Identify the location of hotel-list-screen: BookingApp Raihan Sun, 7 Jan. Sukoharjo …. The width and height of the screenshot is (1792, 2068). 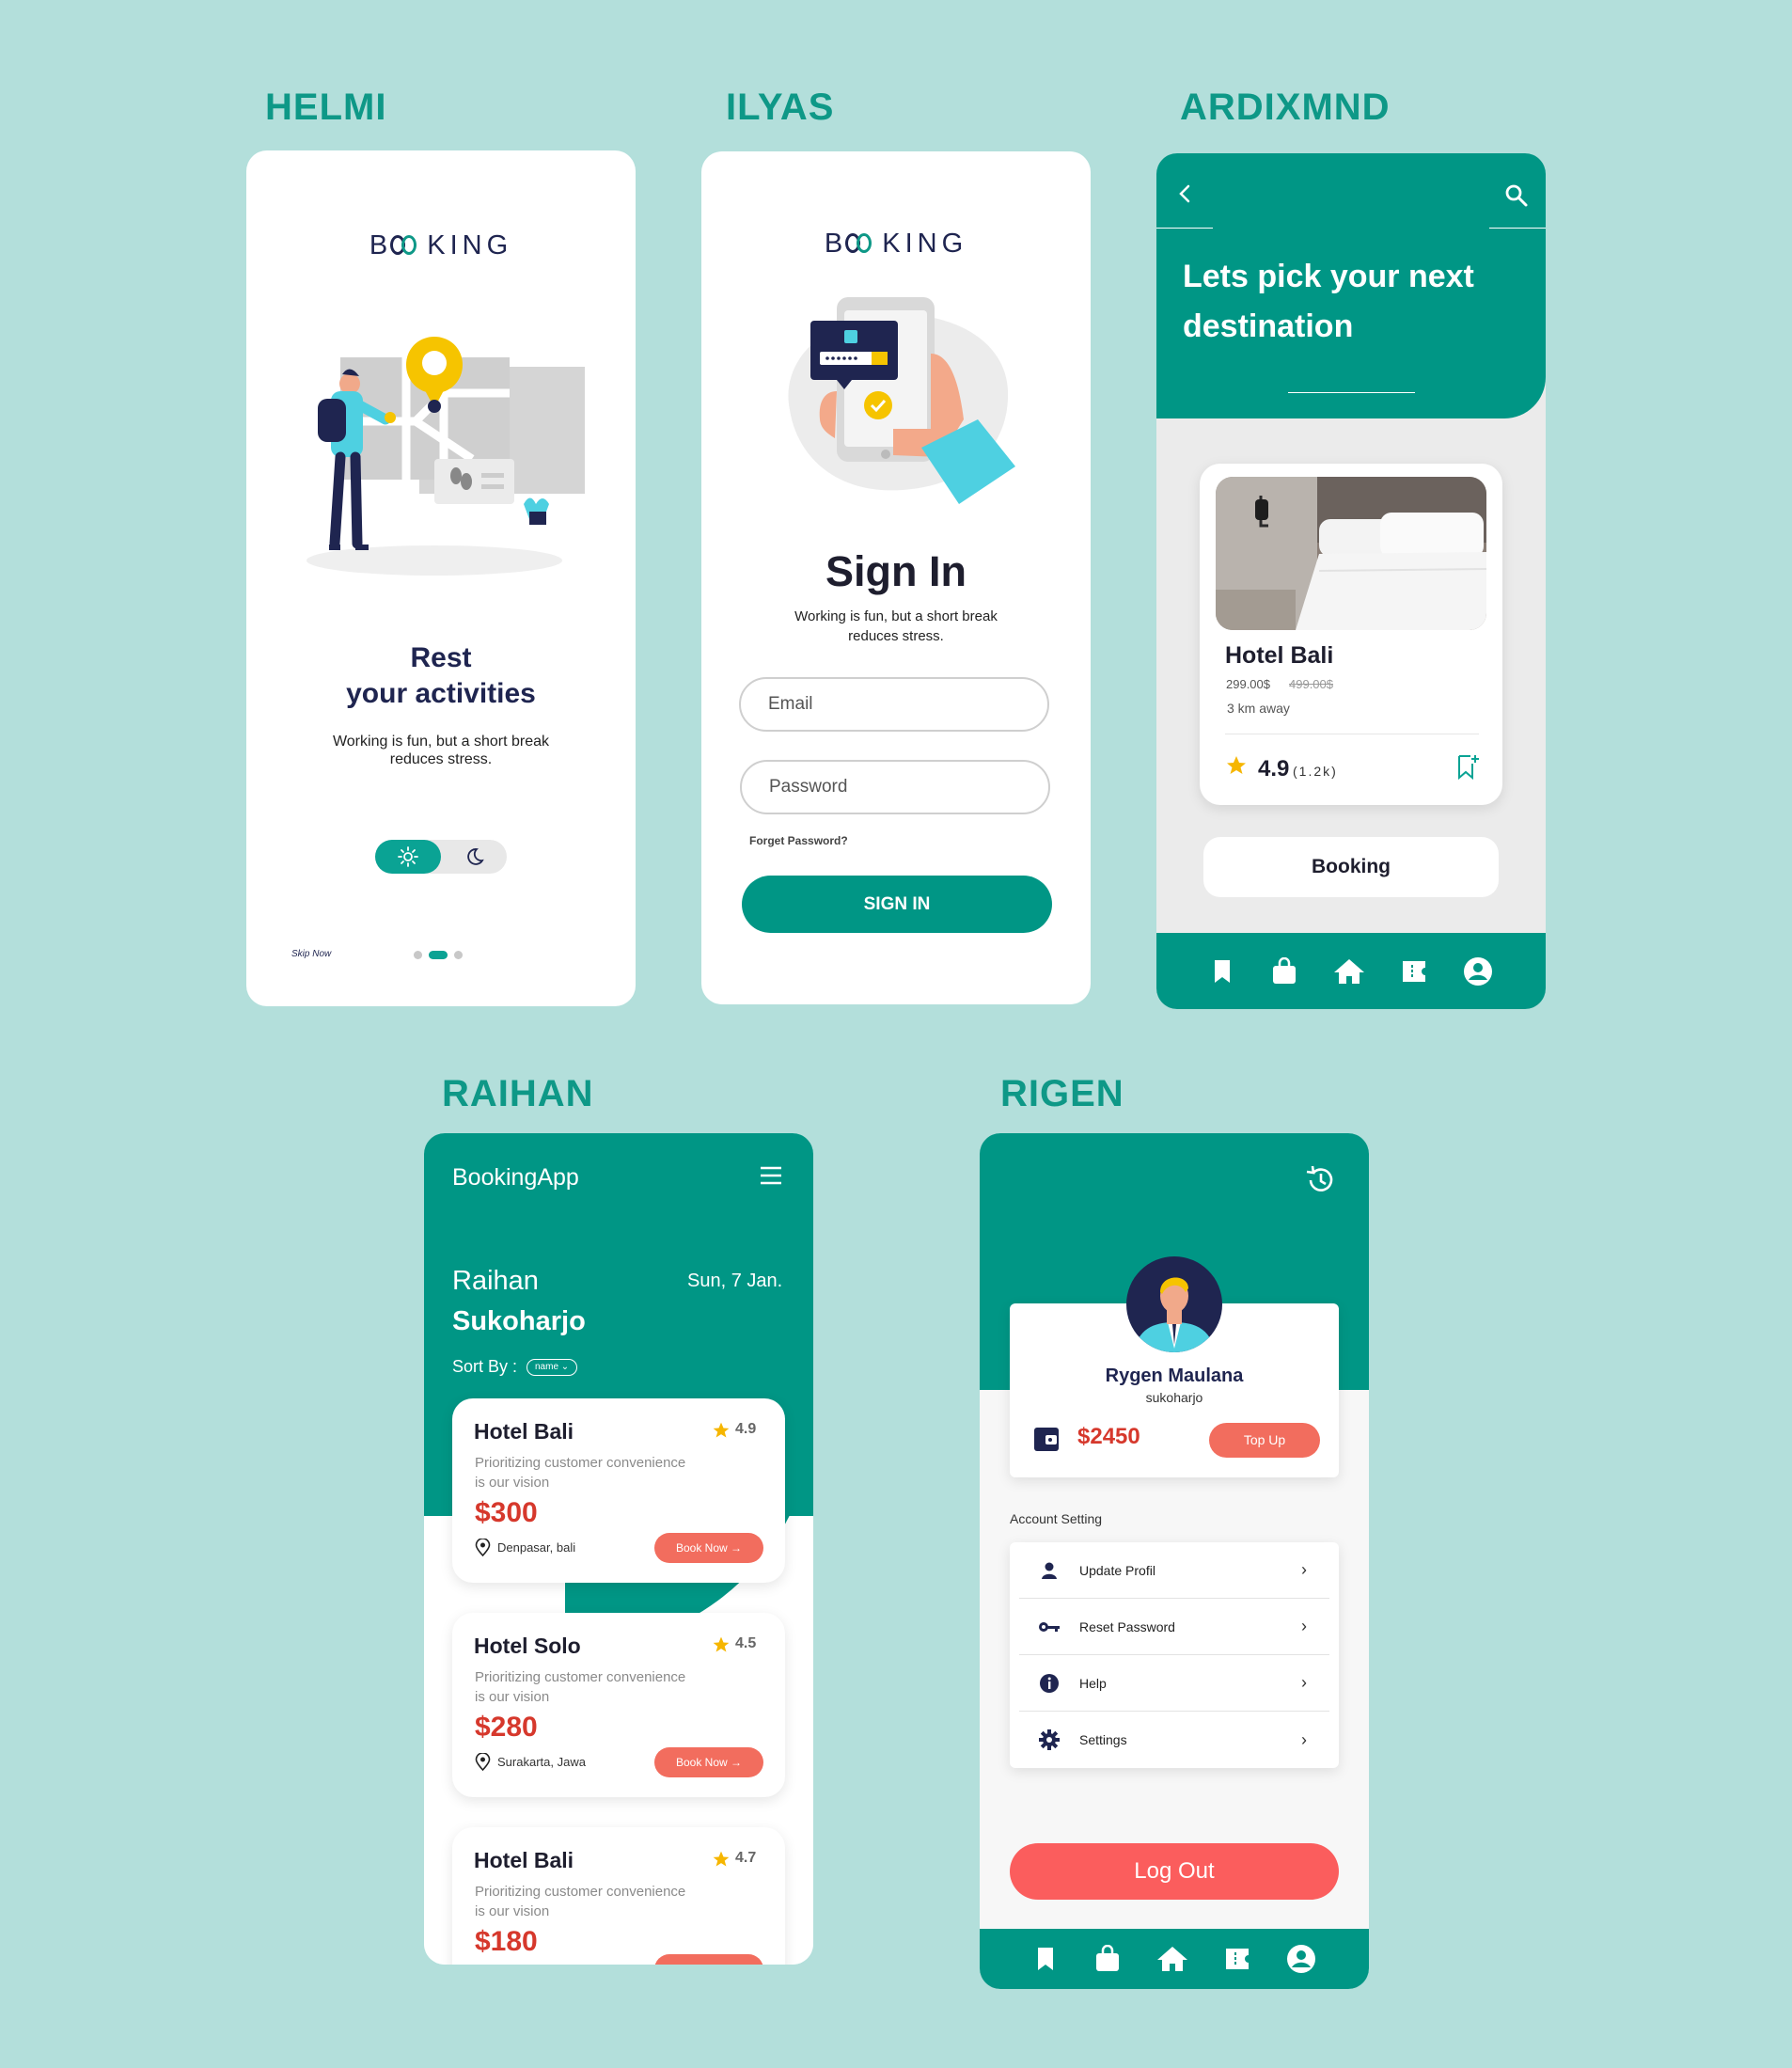
(618, 1549).